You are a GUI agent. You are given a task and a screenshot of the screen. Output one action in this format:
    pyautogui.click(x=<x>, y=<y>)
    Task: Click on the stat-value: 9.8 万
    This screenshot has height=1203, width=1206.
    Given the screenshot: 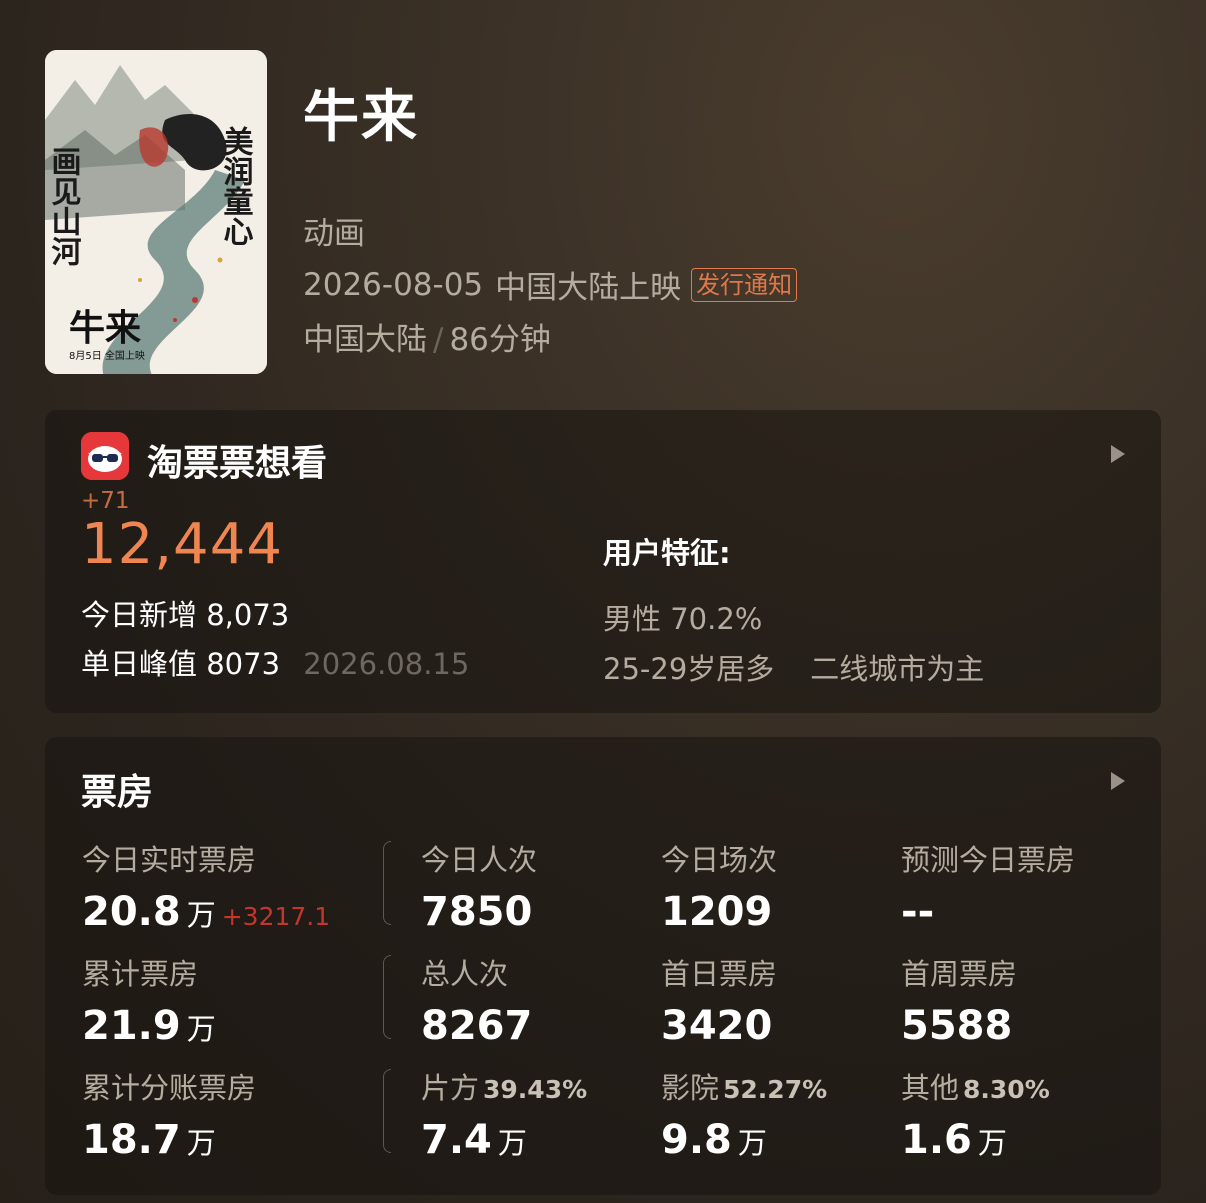 What is the action you would take?
    pyautogui.click(x=714, y=1140)
    